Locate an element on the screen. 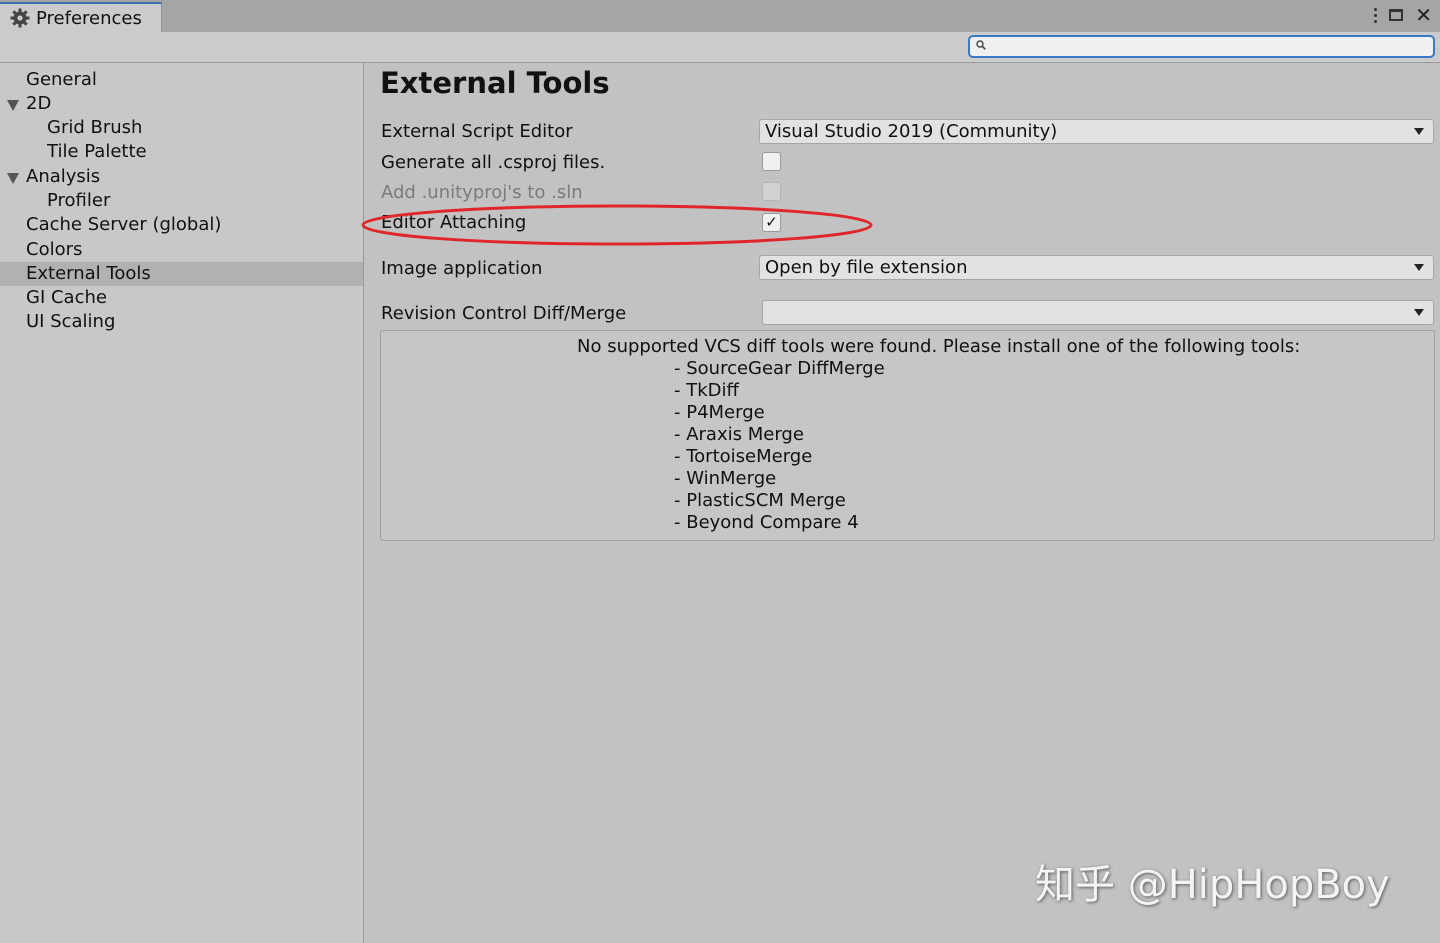 This screenshot has width=1440, height=943. search-field is located at coordinates (1201, 46).